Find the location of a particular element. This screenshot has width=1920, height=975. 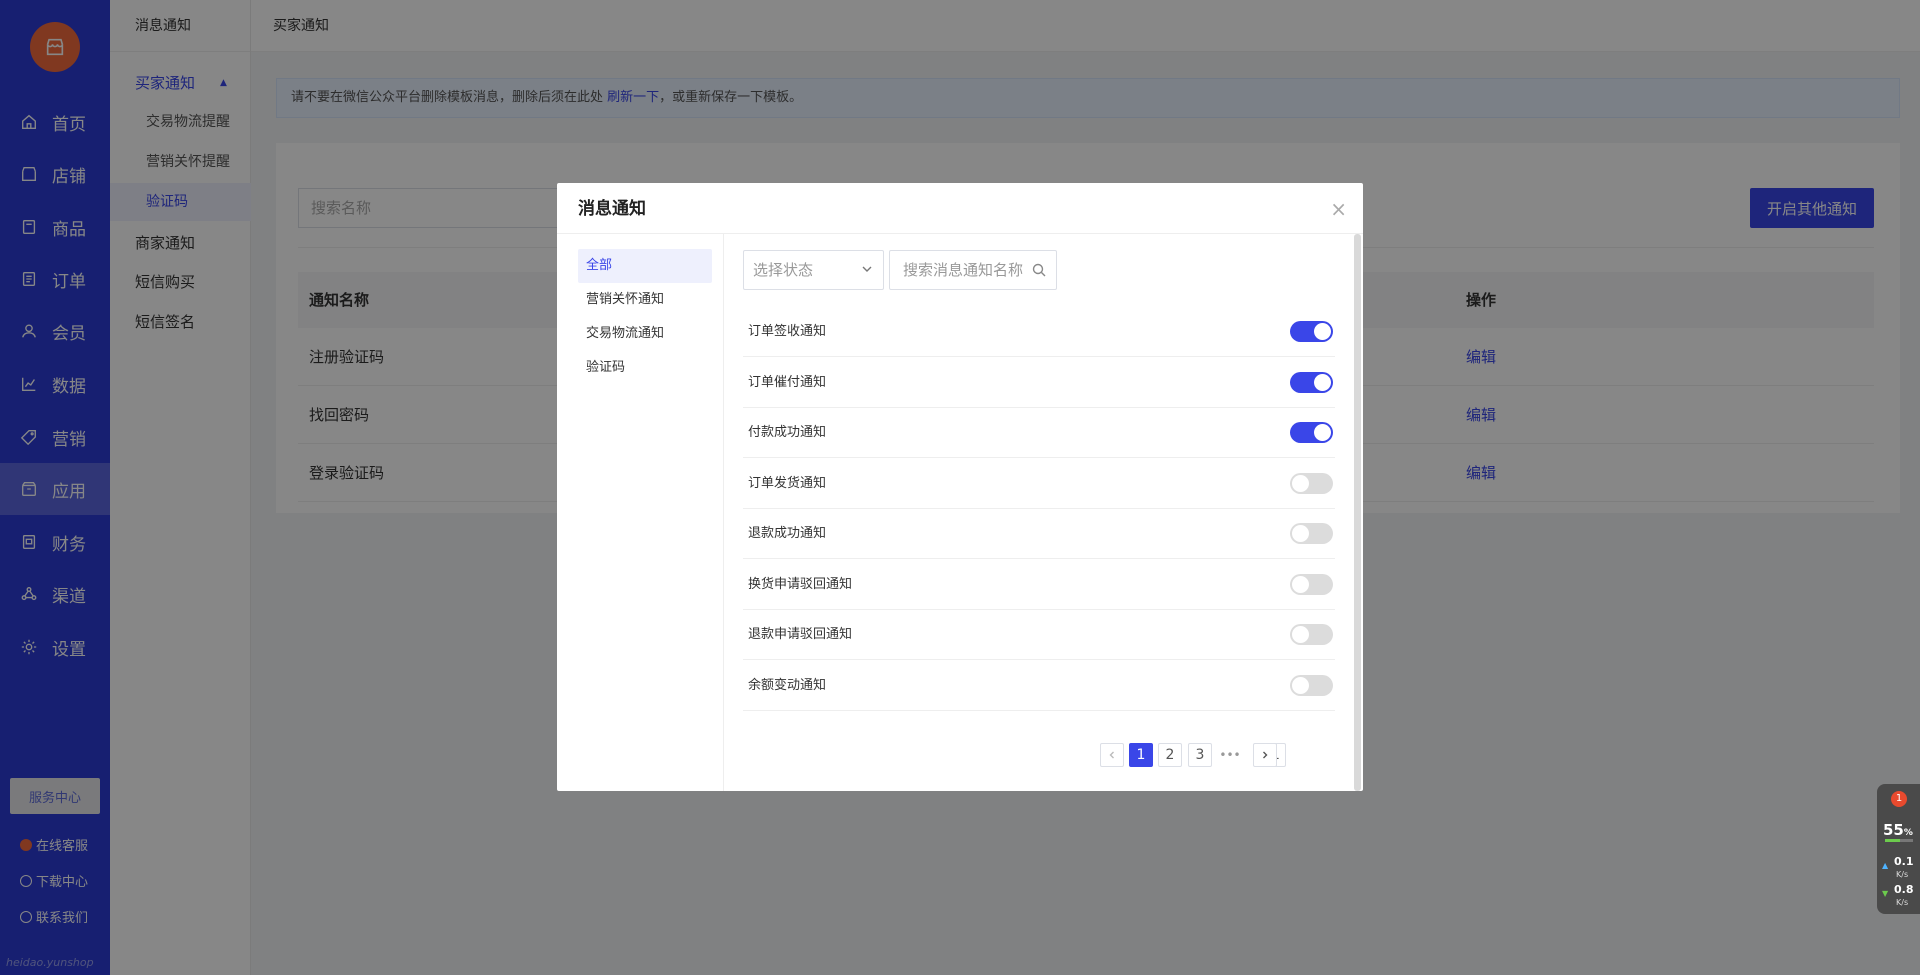

notification-row: 余额变动通知 is located at coordinates (1039, 685).